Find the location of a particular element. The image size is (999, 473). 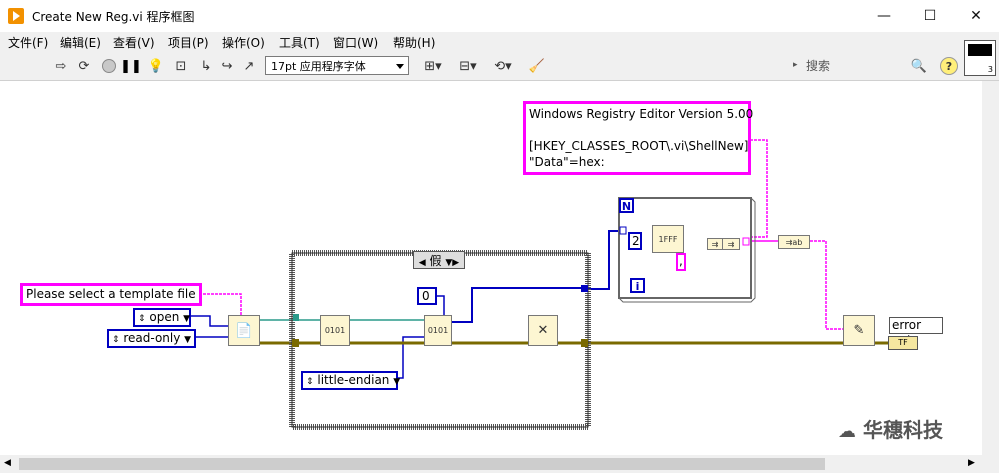

watermark: ☁ 华穗科技 is located at coordinates (890, 428).